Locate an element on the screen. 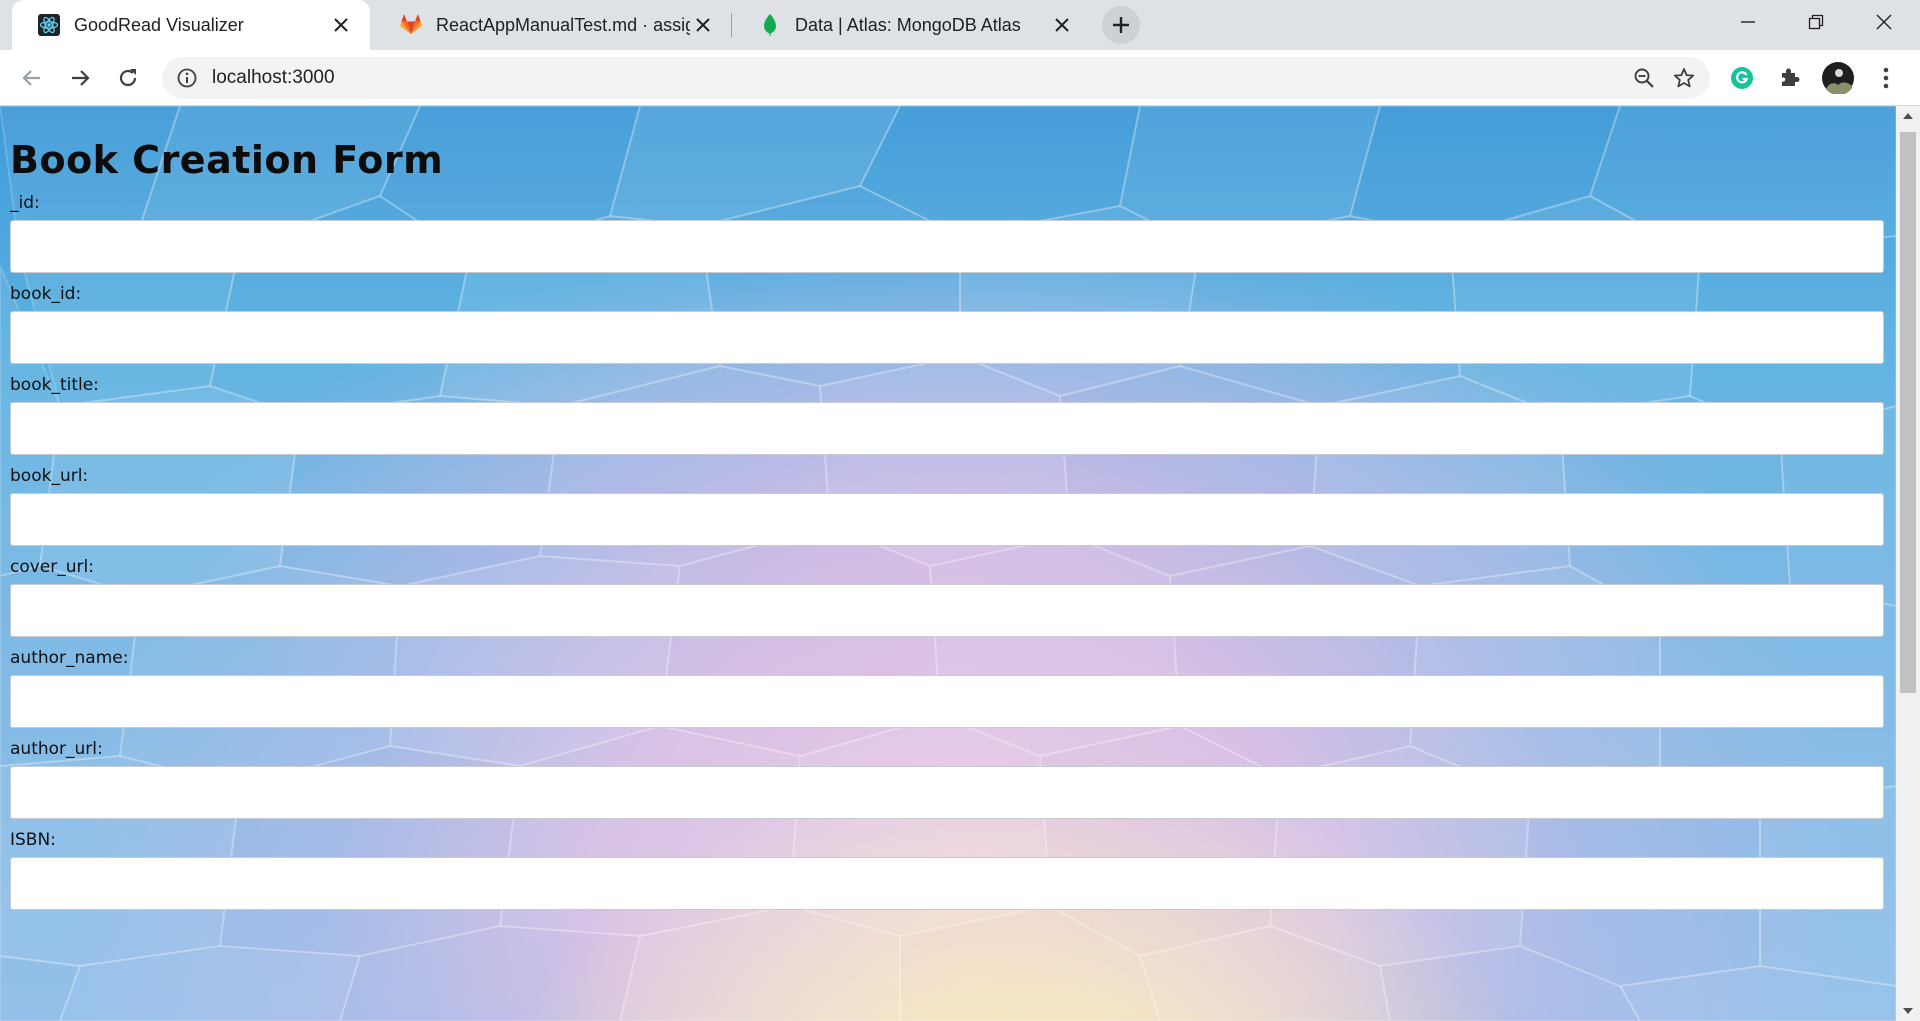 This screenshot has width=1920, height=1021. tab-title: GoodRead Visualizer is located at coordinates (159, 24).